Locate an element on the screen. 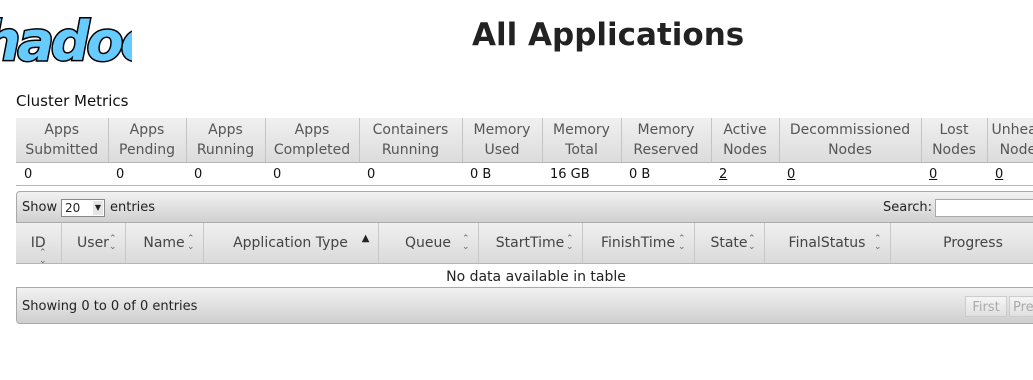  column-header-label: FinalStatus is located at coordinates (827, 242).